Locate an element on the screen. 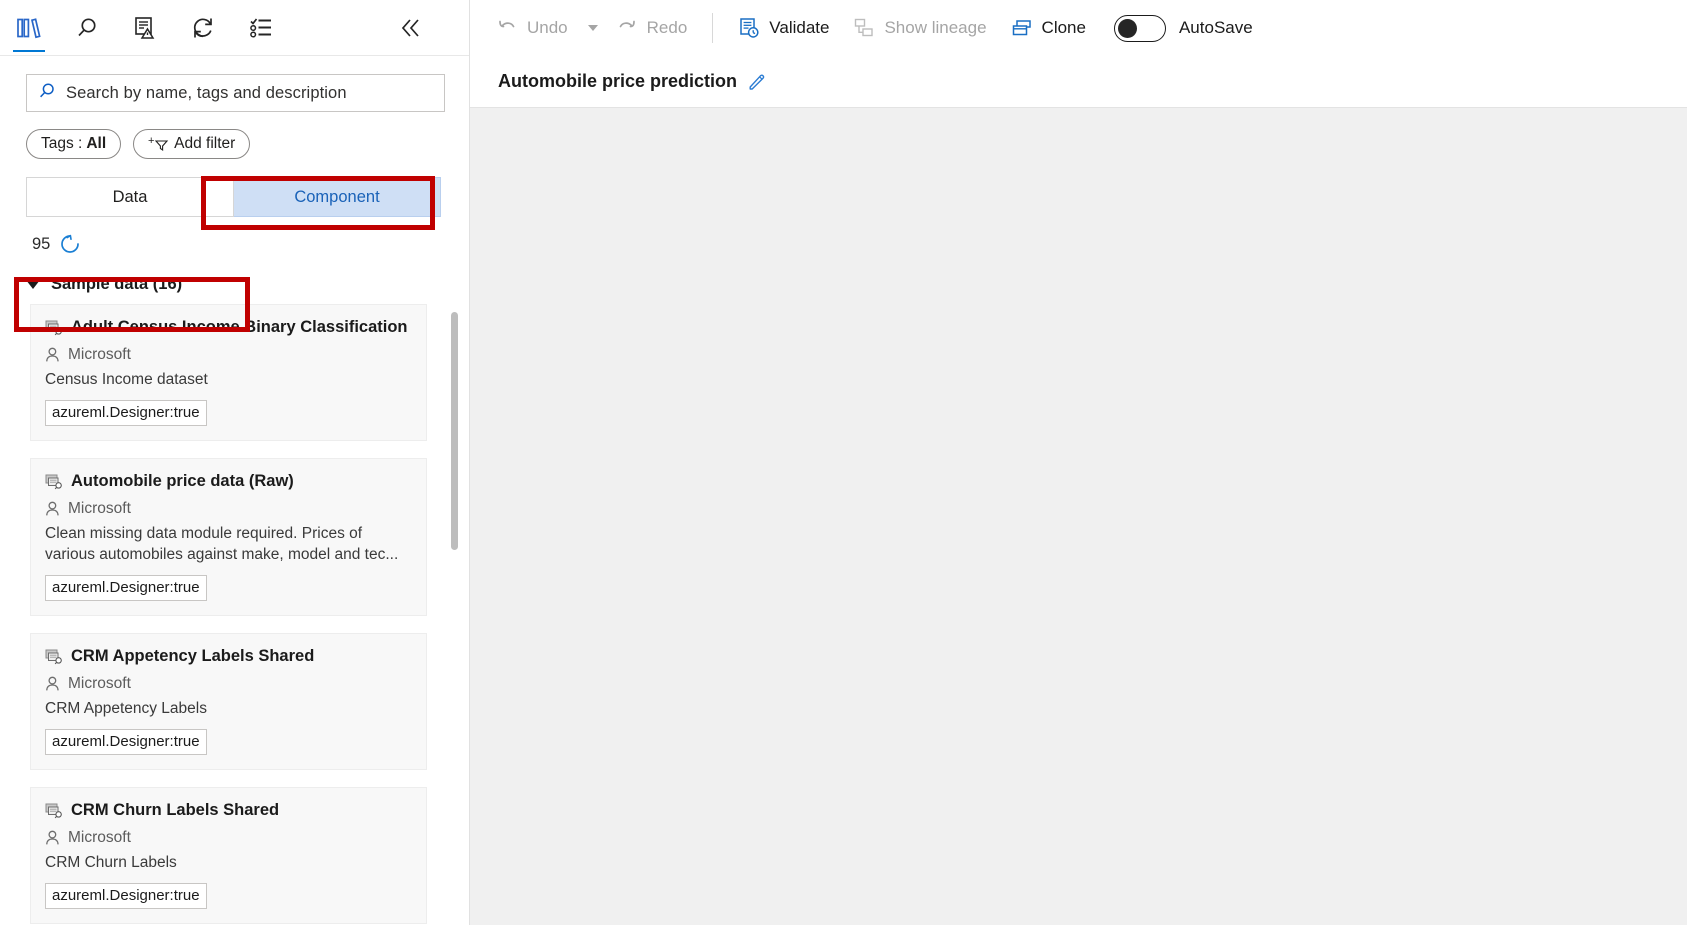 This screenshot has height=925, width=1687. add-filter-pill: + Add filter is located at coordinates (192, 144).